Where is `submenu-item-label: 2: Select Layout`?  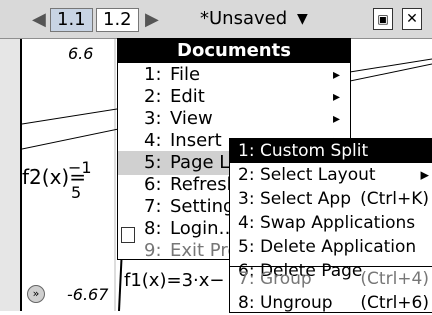
submenu-item-label: 2: Select Layout is located at coordinates (307, 175).